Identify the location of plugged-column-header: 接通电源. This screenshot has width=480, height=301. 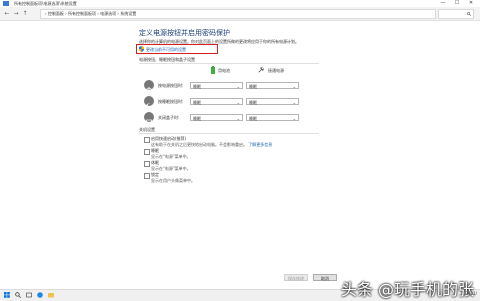
(276, 70).